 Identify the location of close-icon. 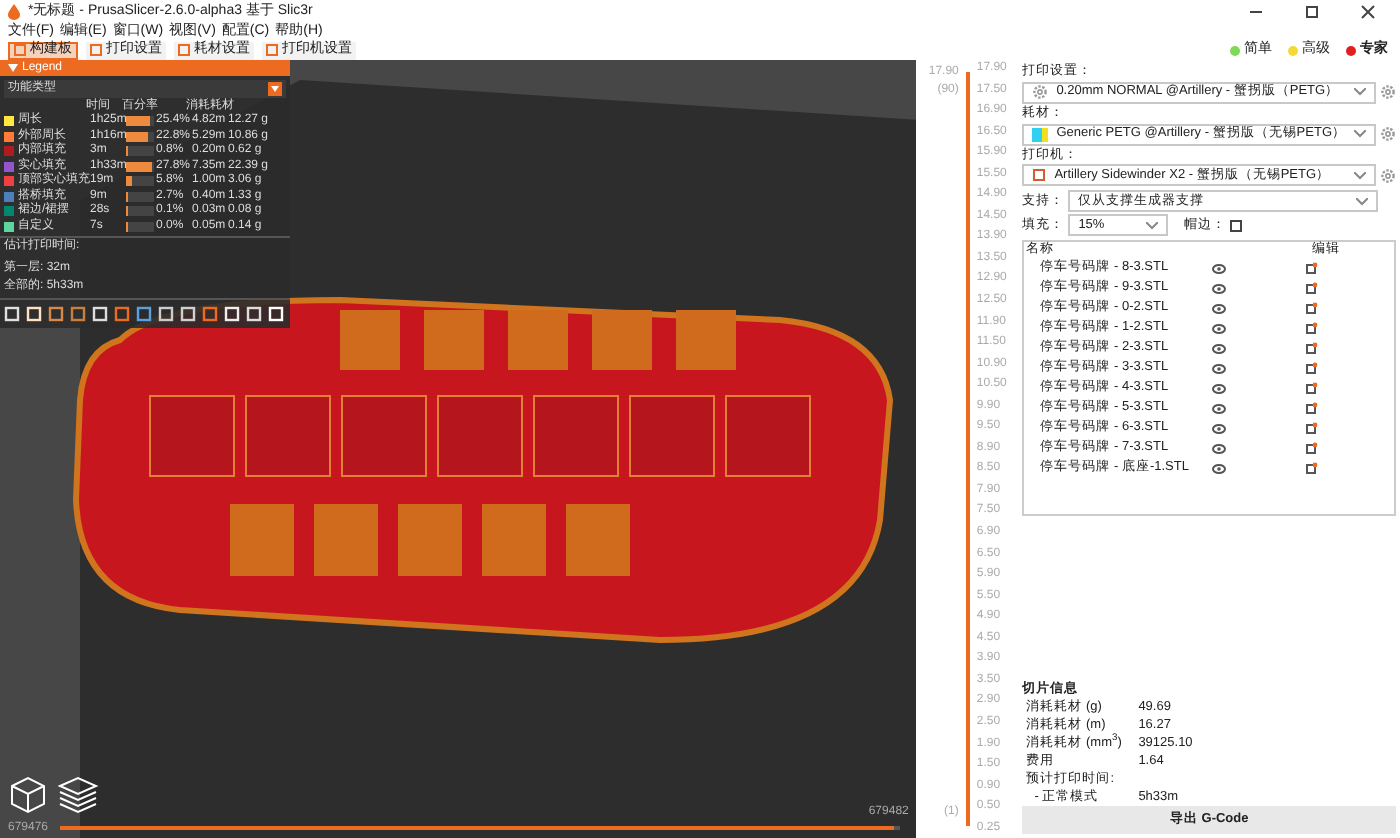
(1368, 12).